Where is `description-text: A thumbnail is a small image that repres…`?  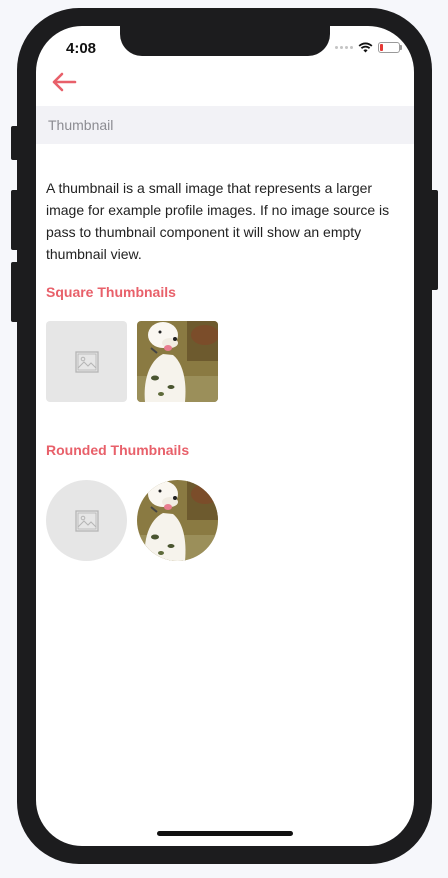 description-text: A thumbnail is a small image that repres… is located at coordinates (218, 221).